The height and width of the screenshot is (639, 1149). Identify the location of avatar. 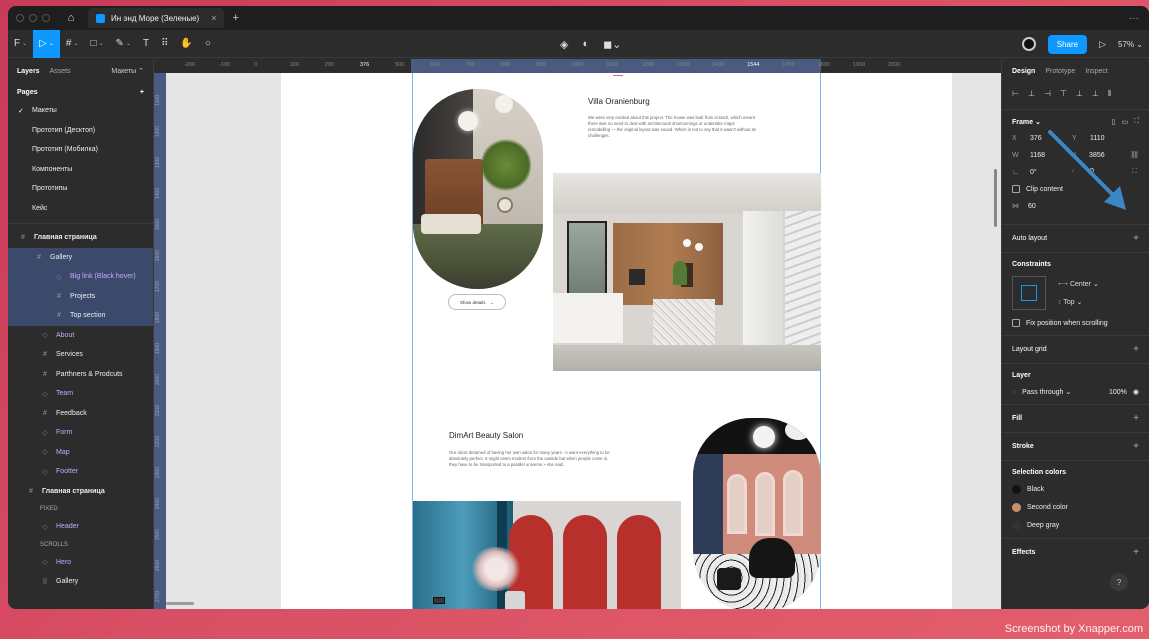
(1028, 44).